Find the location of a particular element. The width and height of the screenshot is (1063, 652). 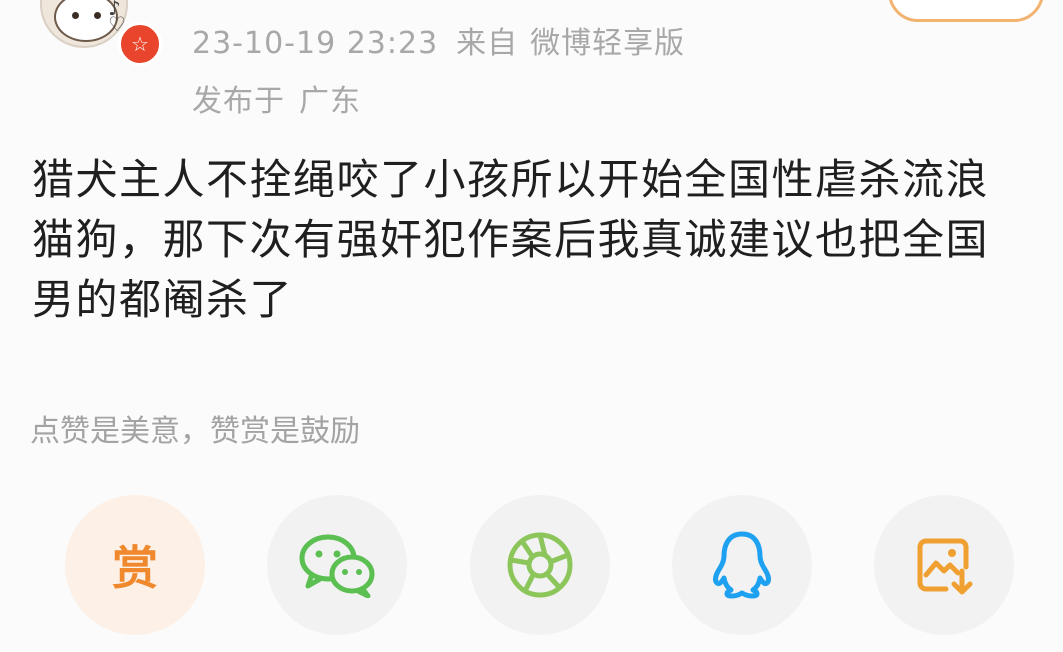

share-wechat-button is located at coordinates (337, 565).